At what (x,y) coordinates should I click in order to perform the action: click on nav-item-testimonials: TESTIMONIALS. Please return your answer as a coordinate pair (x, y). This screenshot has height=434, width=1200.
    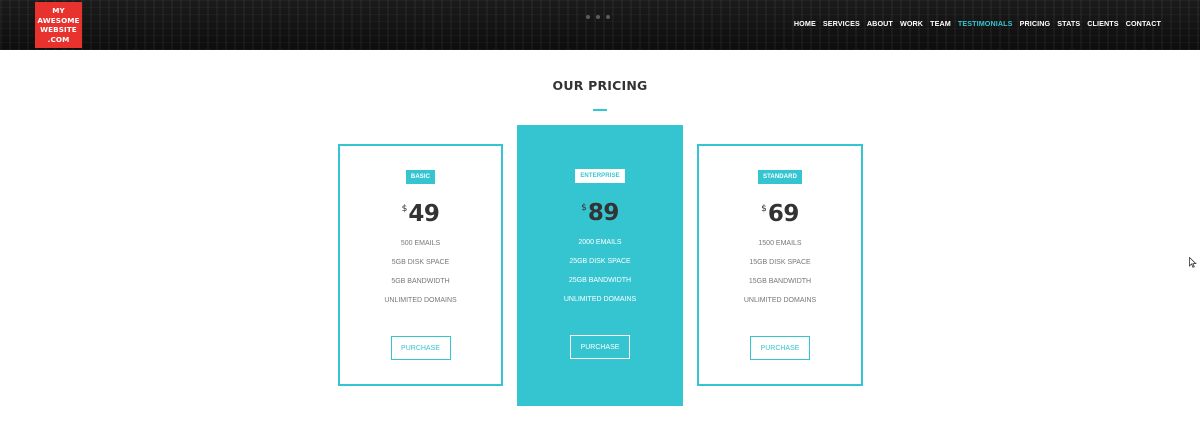
    Looking at the image, I should click on (985, 24).